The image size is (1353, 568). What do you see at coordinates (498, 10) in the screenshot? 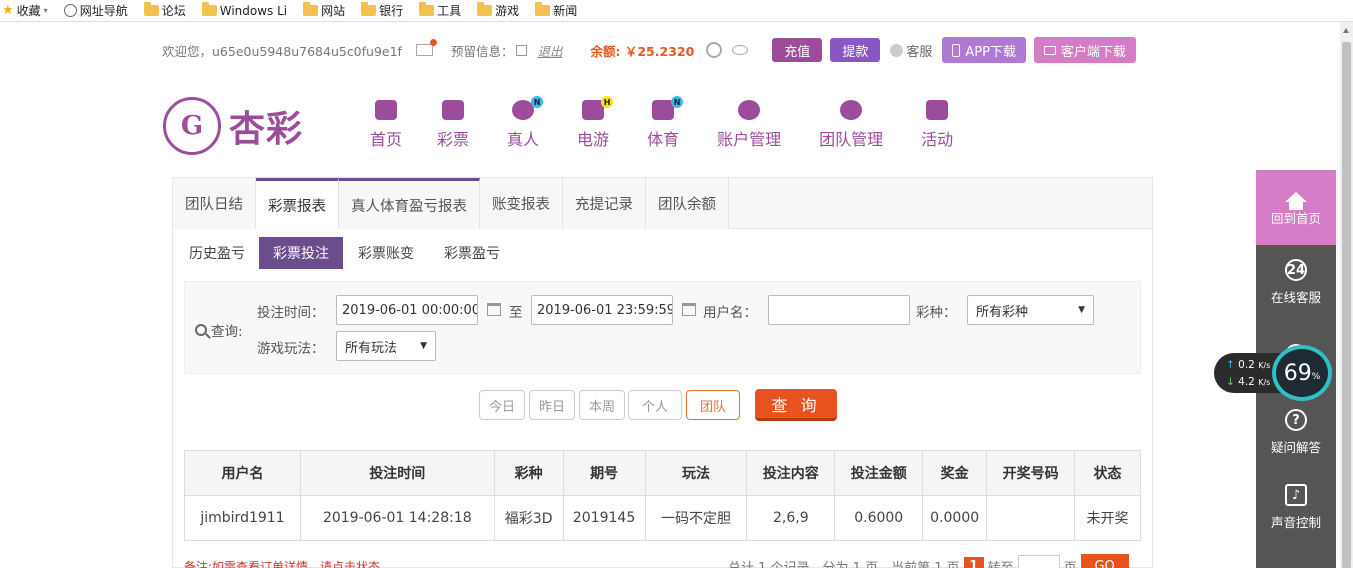
I see `bookmark-folder: 游戏` at bounding box center [498, 10].